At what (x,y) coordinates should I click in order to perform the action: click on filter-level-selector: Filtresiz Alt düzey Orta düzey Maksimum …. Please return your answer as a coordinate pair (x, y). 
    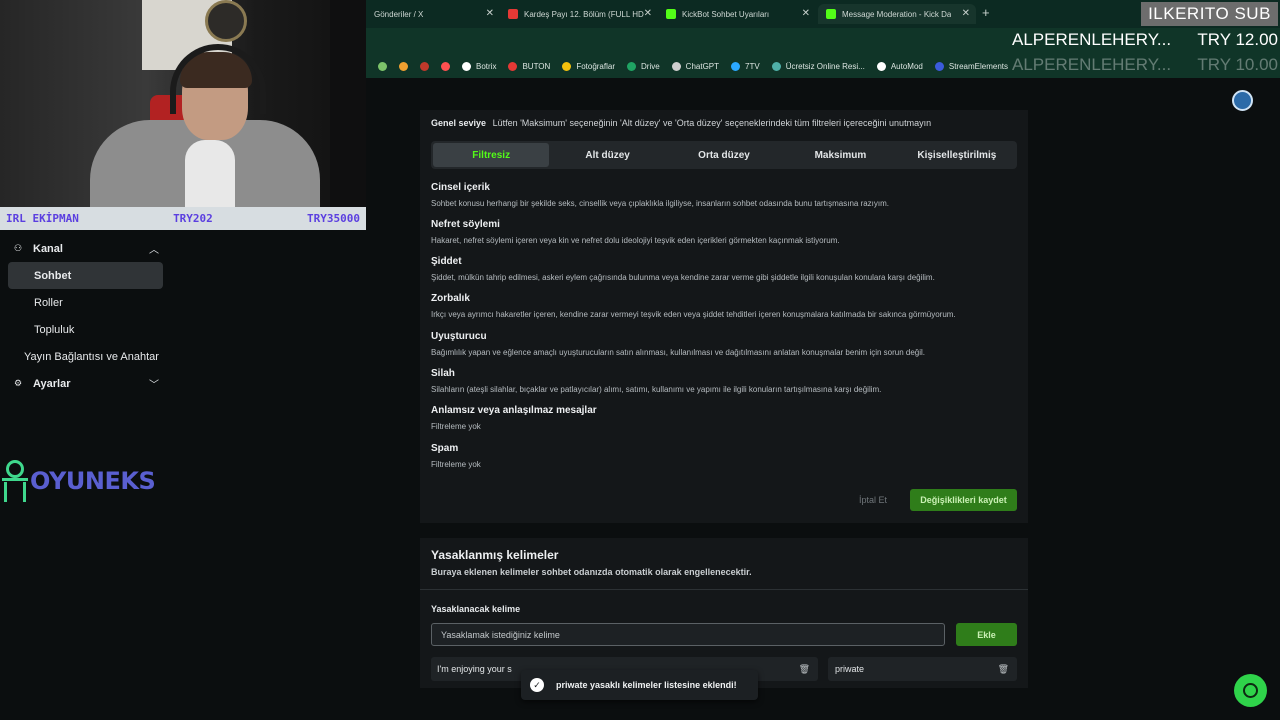
    Looking at the image, I should click on (724, 155).